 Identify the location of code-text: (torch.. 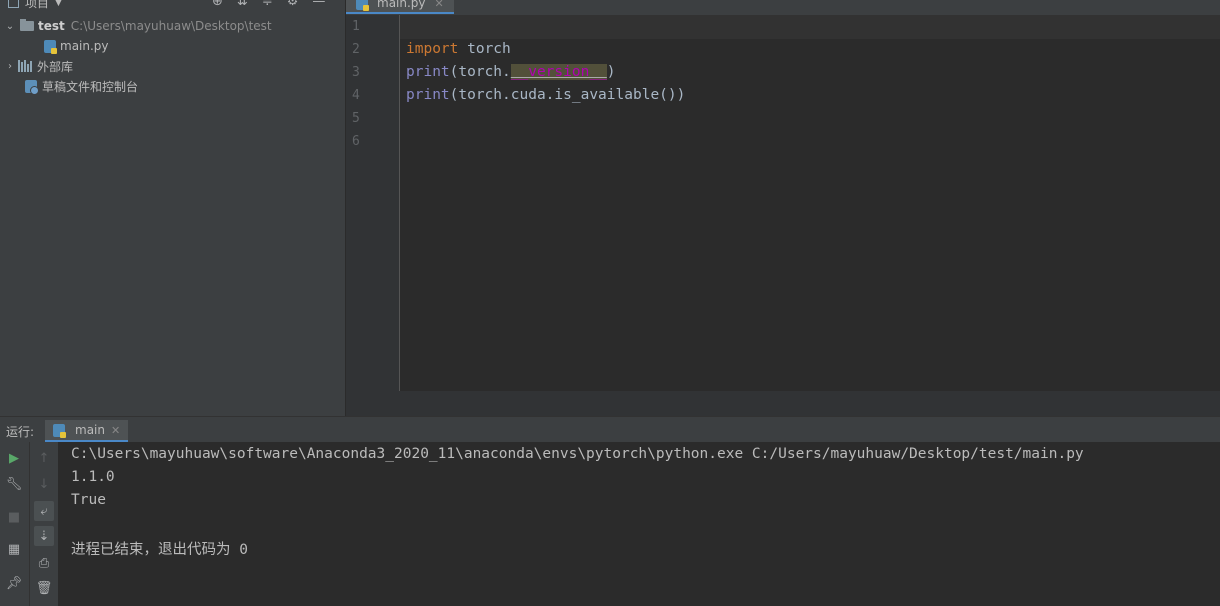
(480, 72).